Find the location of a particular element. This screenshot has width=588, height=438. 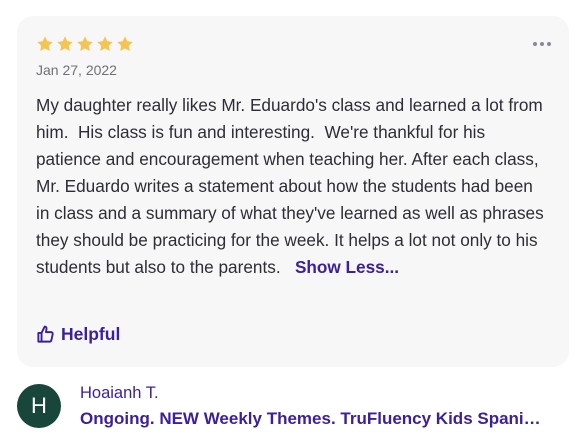

more-horizontal-icon is located at coordinates (535, 44).